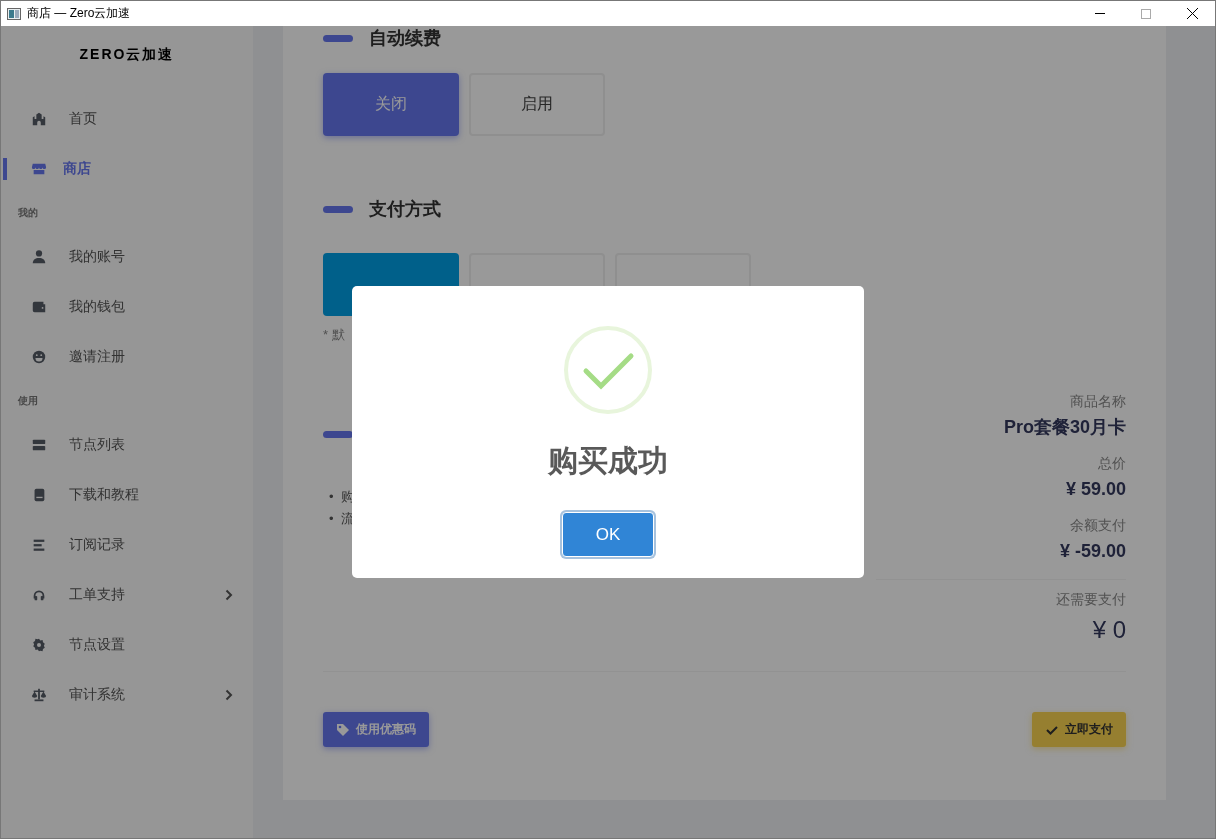 This screenshot has width=1216, height=839. I want to click on wallet-icon, so click(39, 307).